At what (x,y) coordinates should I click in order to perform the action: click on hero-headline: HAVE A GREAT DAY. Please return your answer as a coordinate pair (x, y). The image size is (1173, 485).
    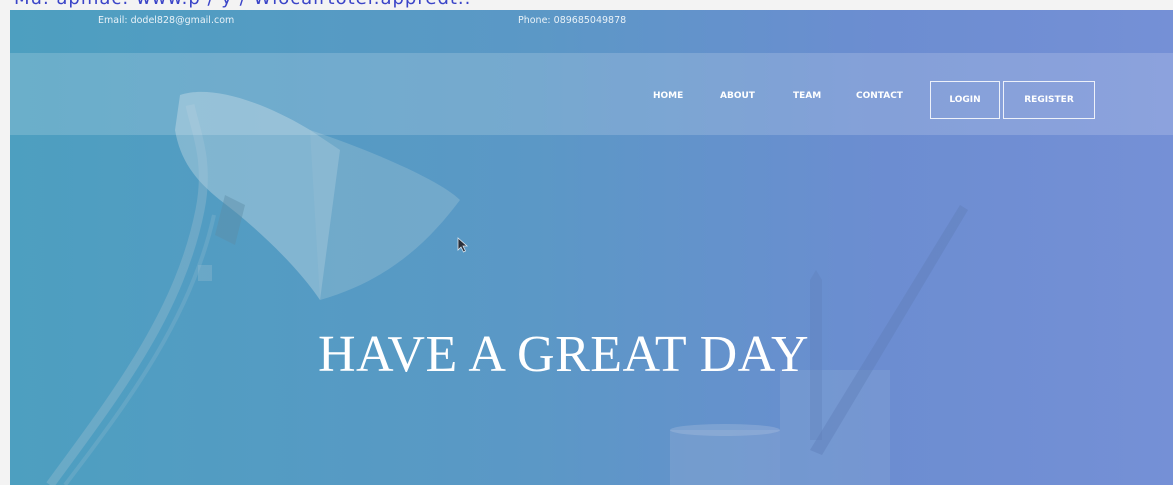
    Looking at the image, I should click on (564, 354).